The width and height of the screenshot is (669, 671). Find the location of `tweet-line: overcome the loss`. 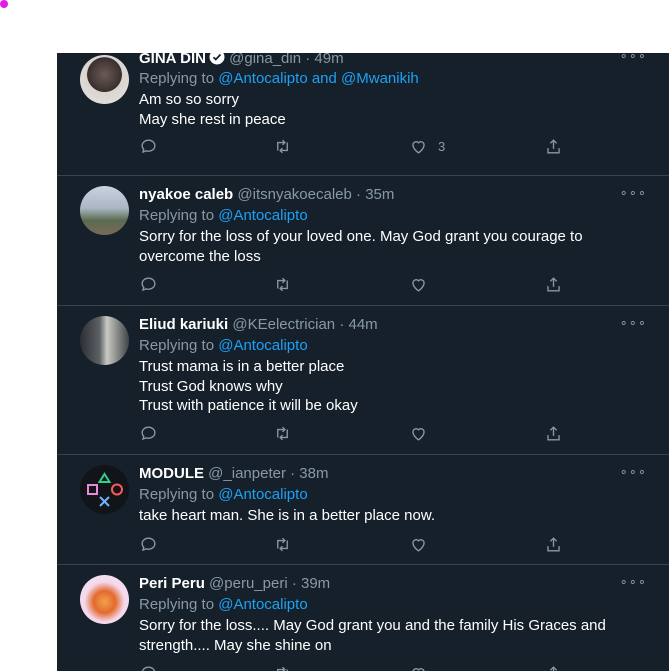

tweet-line: overcome the loss is located at coordinates (200, 256).